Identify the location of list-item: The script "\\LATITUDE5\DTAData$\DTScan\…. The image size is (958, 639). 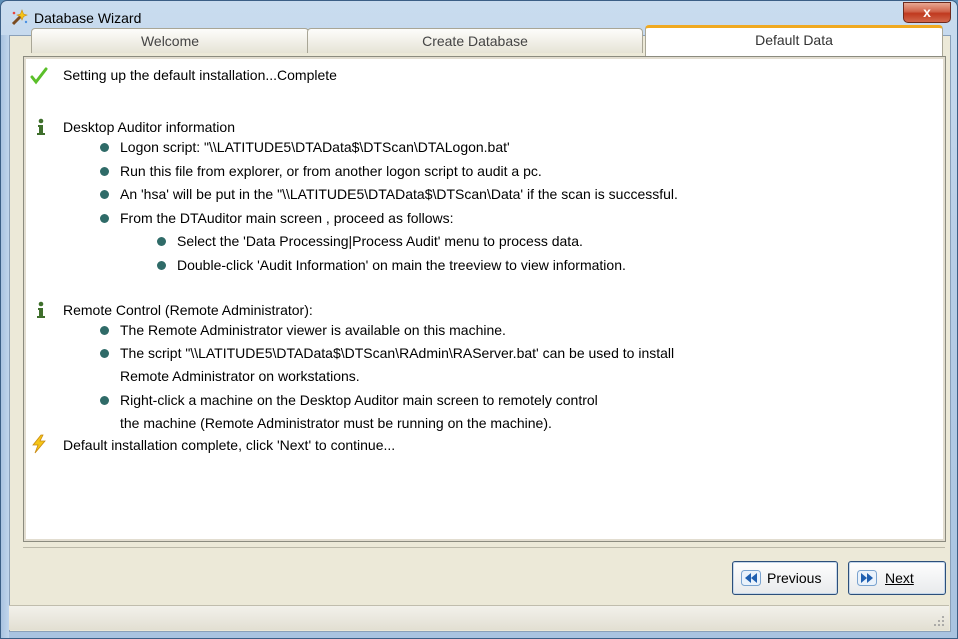
(397, 353).